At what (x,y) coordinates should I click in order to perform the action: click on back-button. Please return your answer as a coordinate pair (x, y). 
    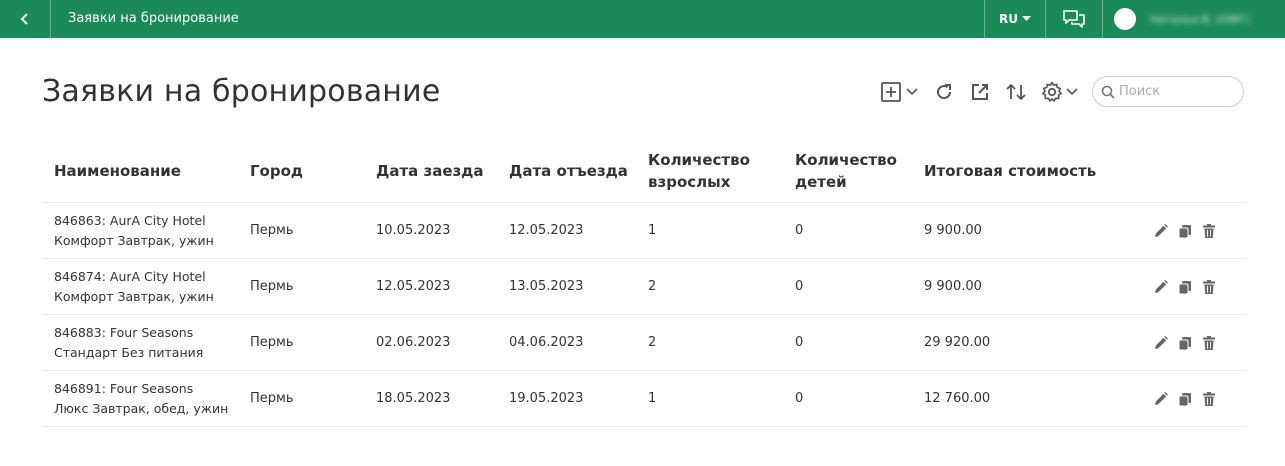
    Looking at the image, I should click on (25, 19).